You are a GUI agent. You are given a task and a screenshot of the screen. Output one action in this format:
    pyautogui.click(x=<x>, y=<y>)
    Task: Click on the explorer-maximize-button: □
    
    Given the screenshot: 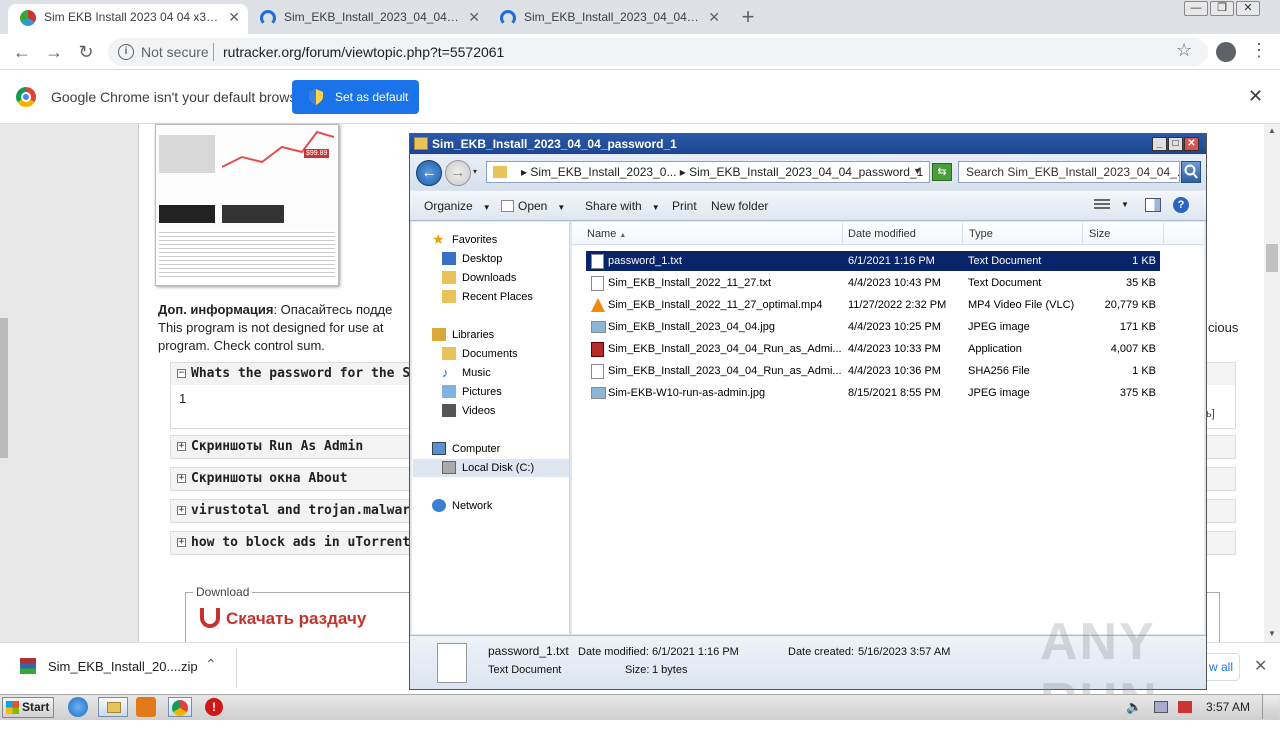 What is the action you would take?
    pyautogui.click(x=1175, y=144)
    